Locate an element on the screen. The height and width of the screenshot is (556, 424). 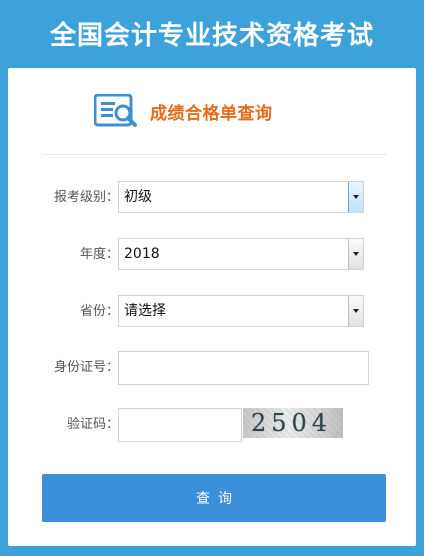
query-button: 查询 is located at coordinates (214, 498).